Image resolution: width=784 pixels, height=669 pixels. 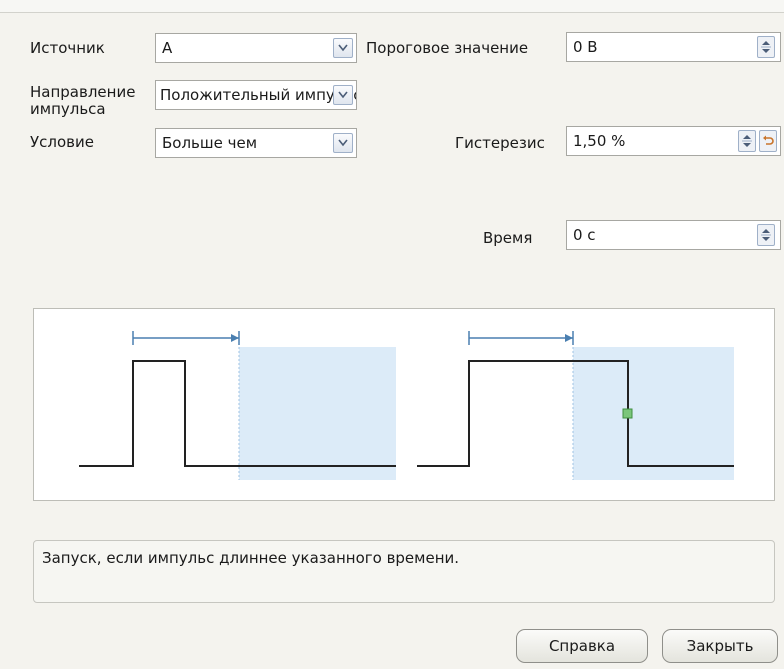 What do you see at coordinates (673, 47) in the screenshot?
I see `threshold-input: 0 В` at bounding box center [673, 47].